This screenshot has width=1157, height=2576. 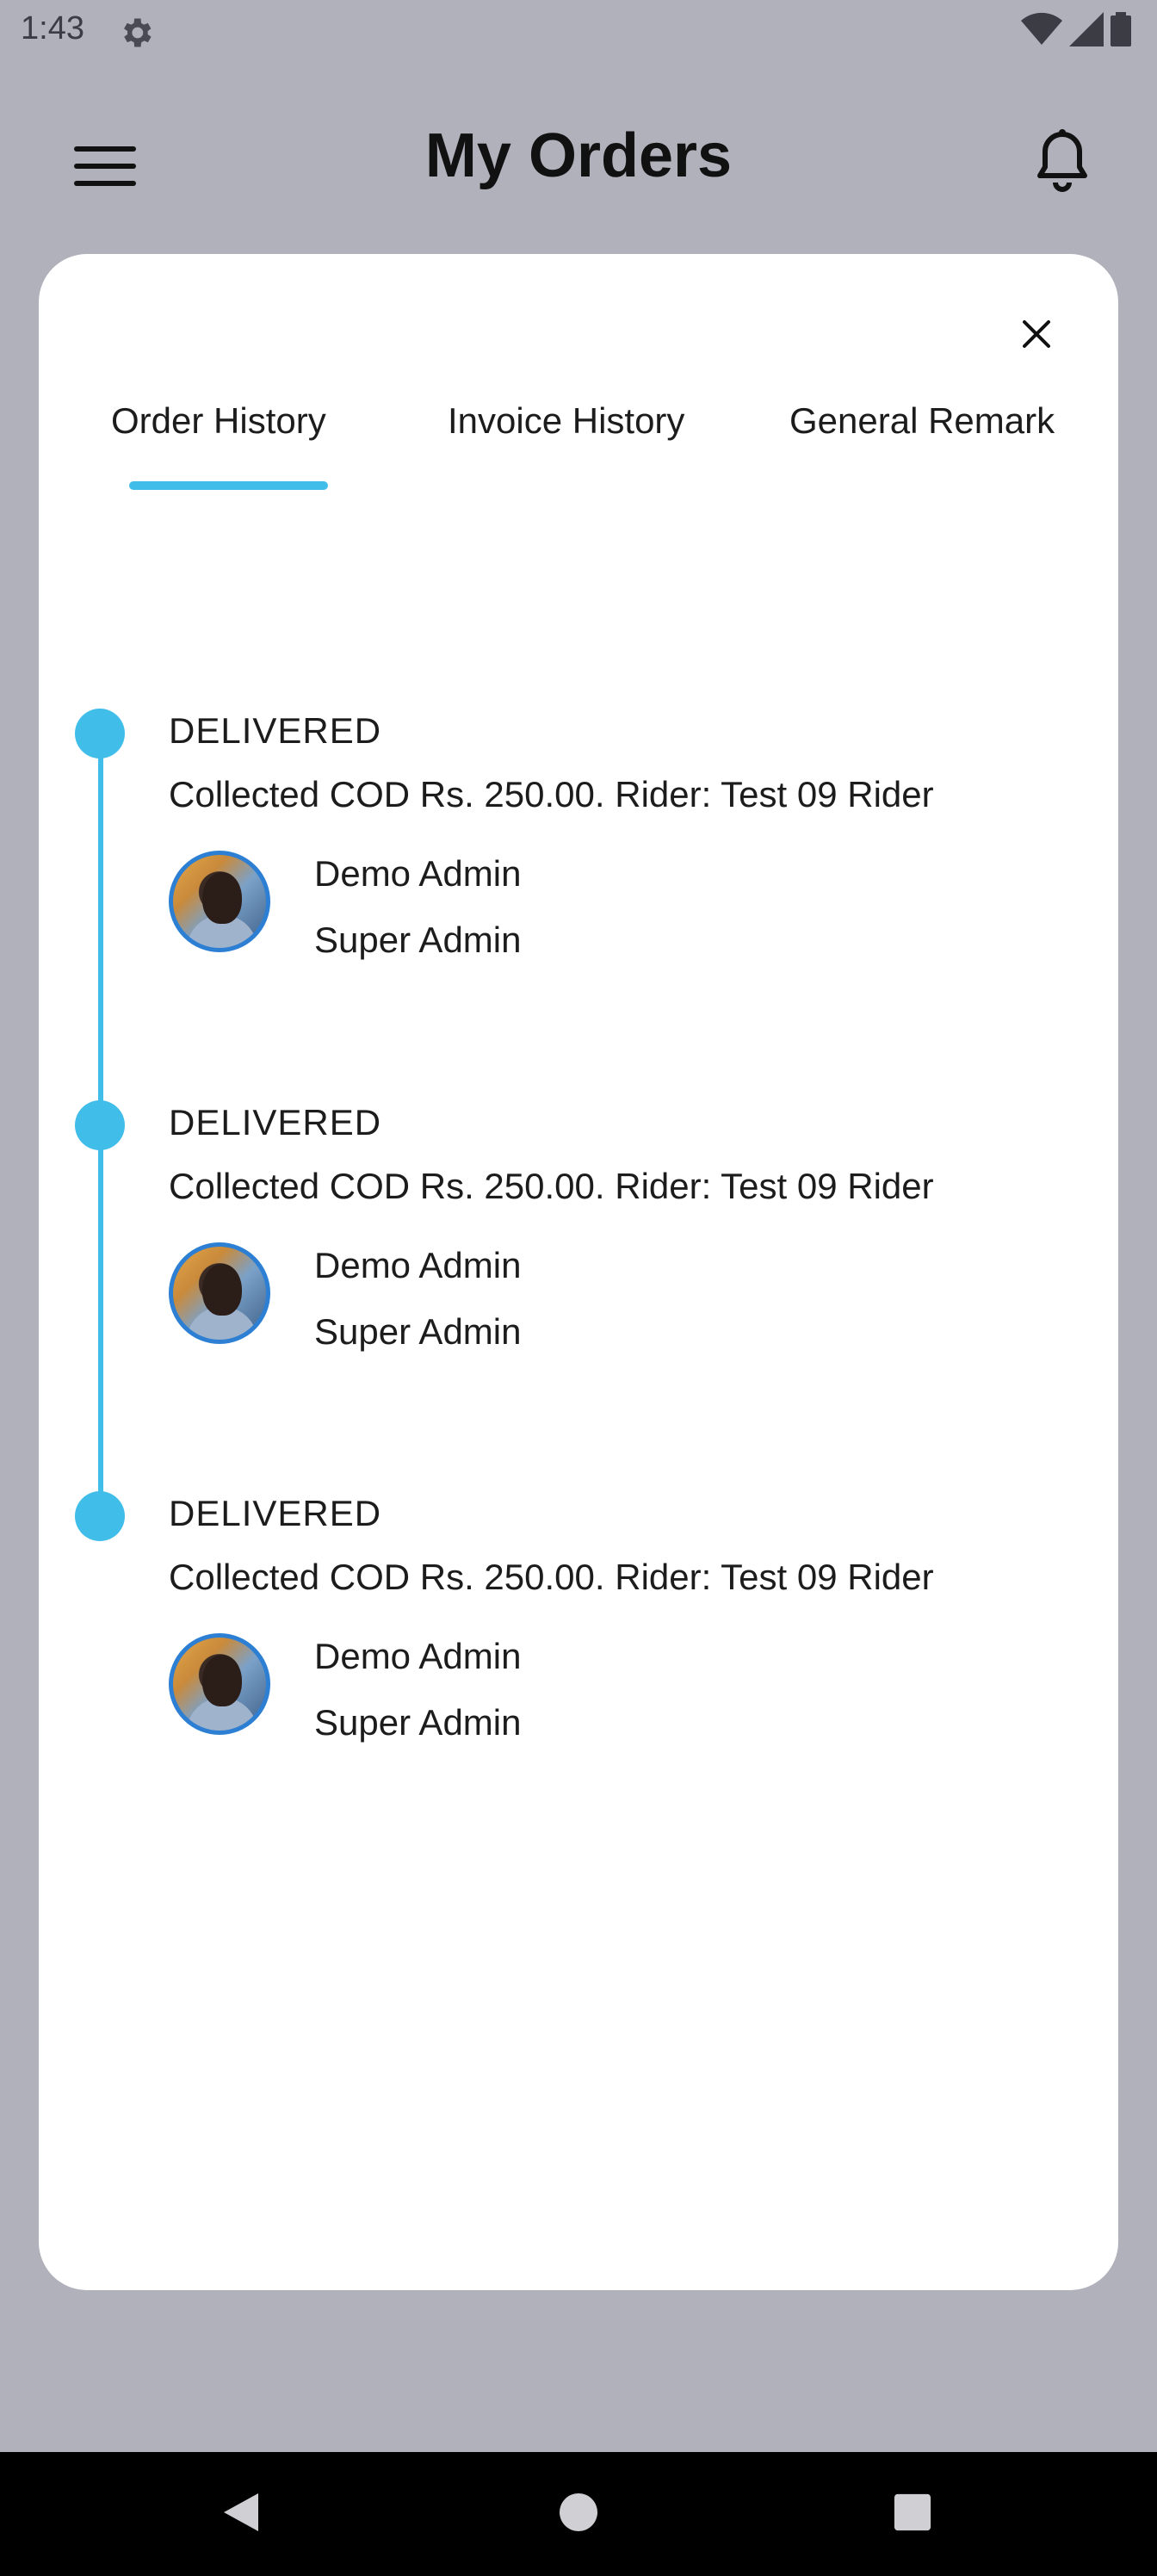 I want to click on close-button, so click(x=1036, y=336).